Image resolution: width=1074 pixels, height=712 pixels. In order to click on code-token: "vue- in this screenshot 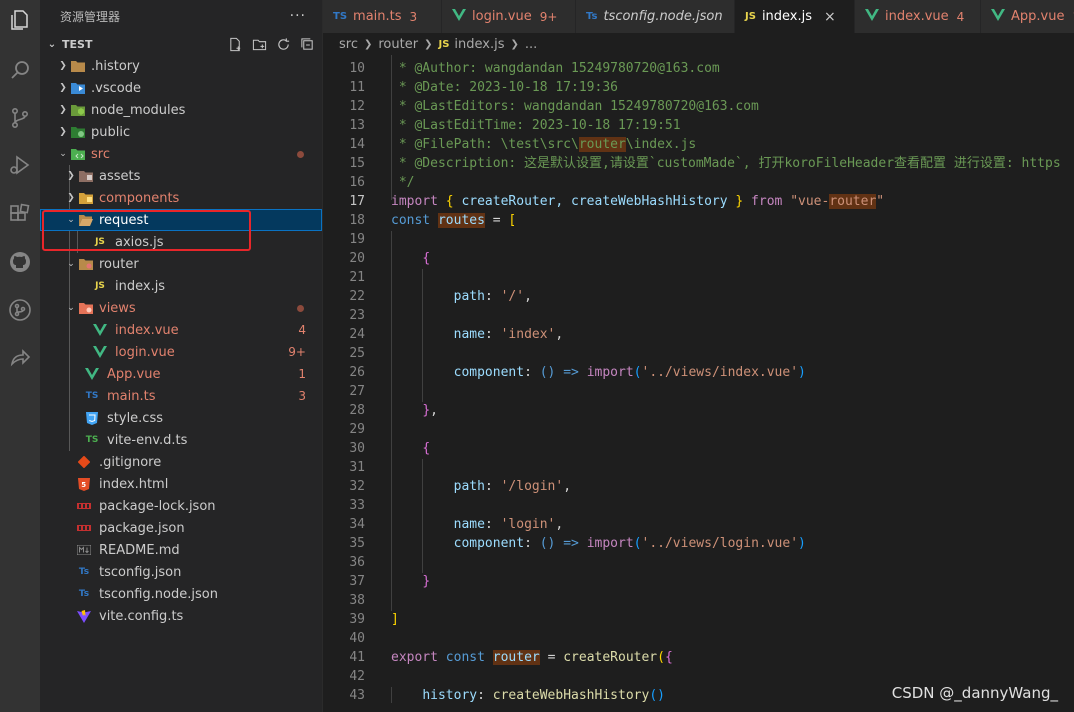, I will do `click(810, 201)`.